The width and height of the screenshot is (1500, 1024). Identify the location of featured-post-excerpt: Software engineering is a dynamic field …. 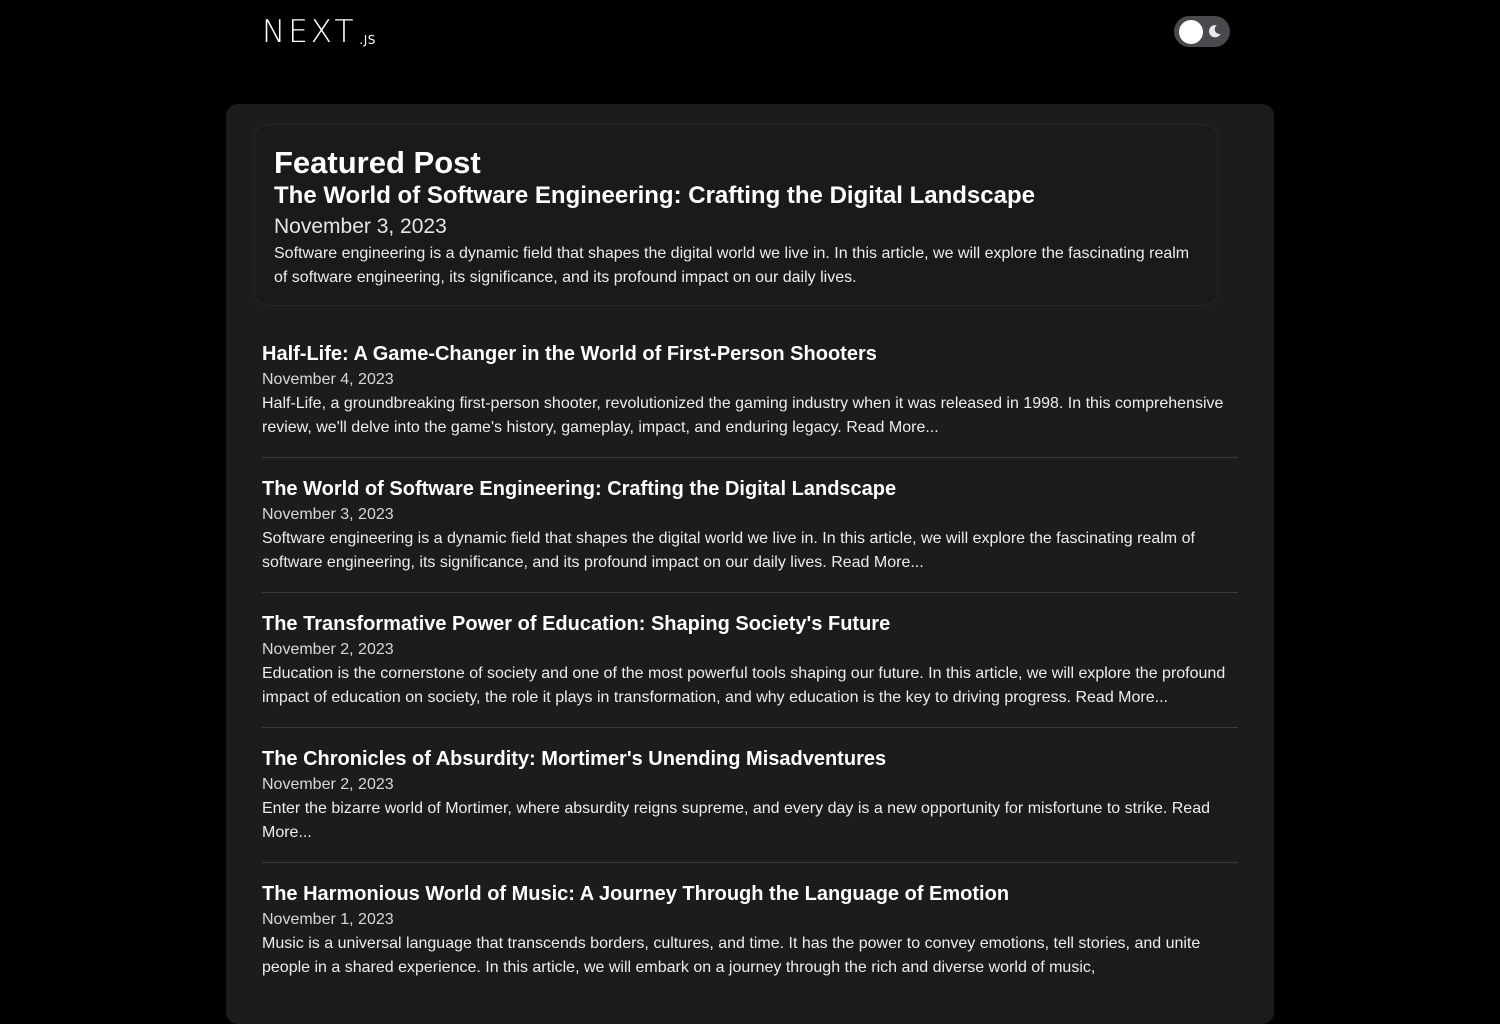
(732, 265).